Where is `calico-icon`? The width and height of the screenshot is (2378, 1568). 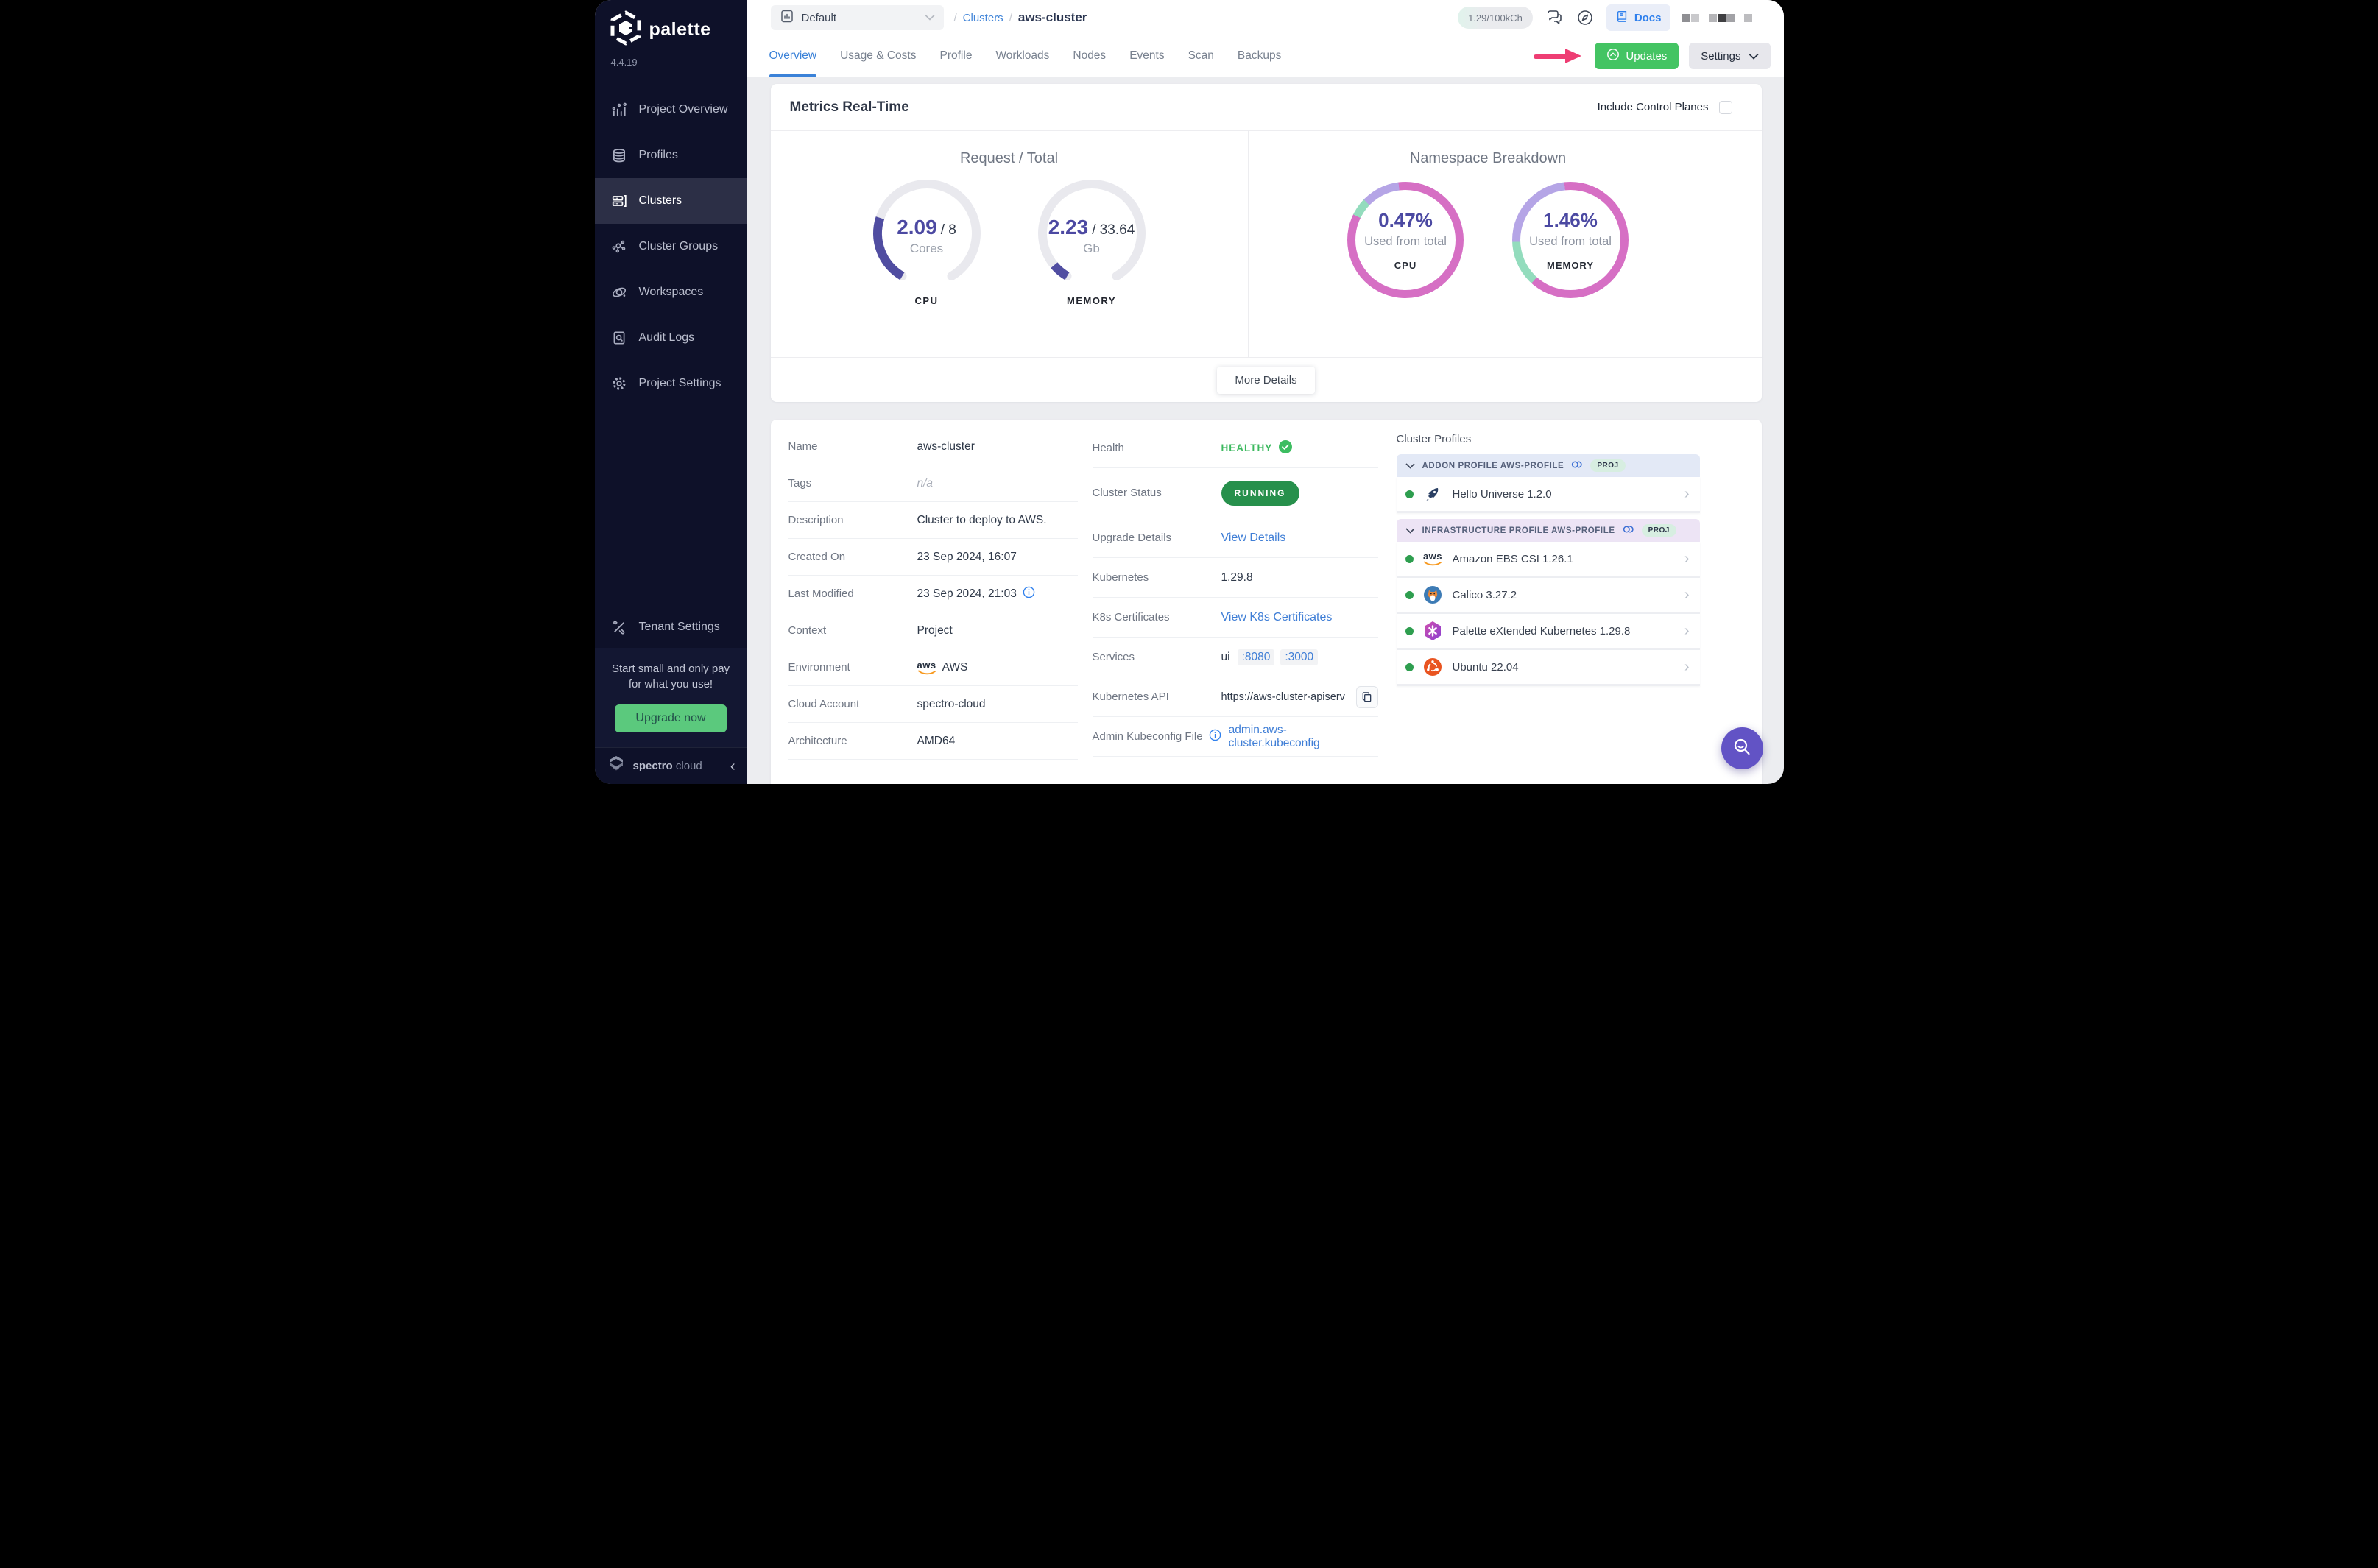 calico-icon is located at coordinates (1433, 595).